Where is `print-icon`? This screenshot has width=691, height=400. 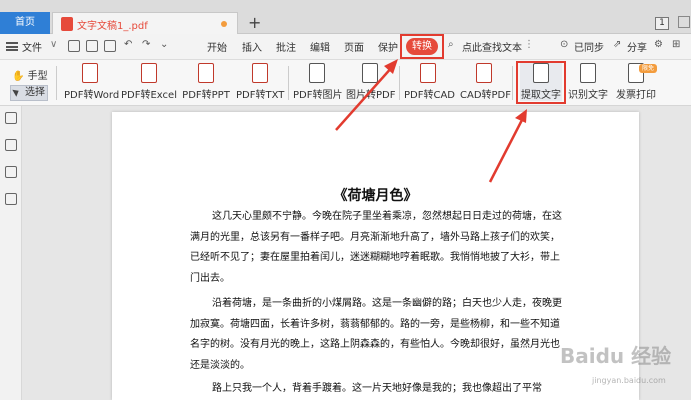 print-icon is located at coordinates (110, 46).